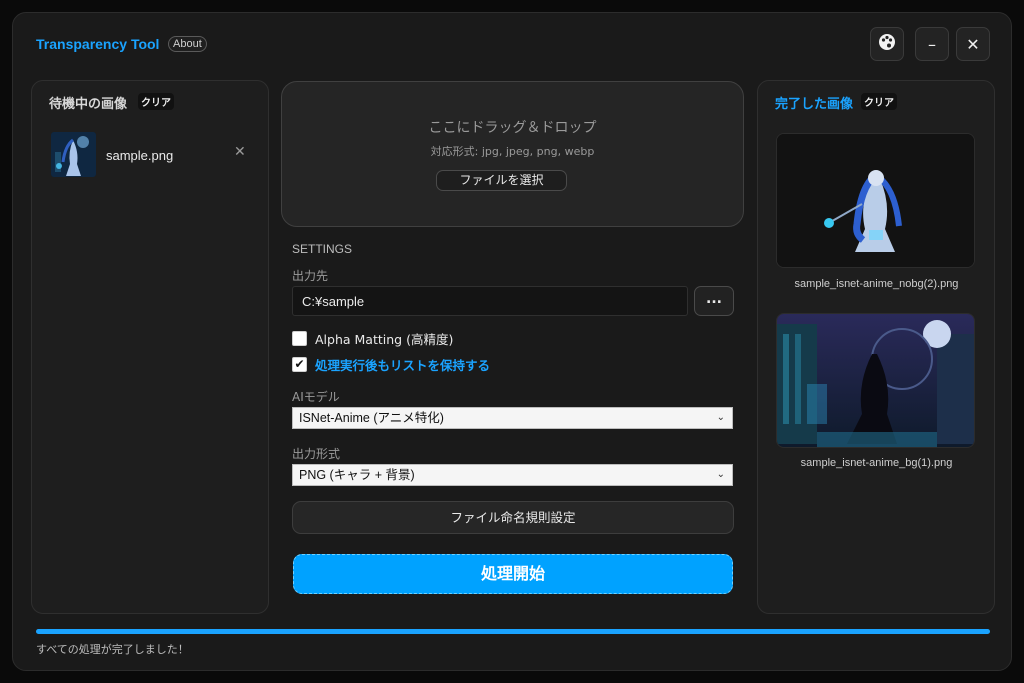 This screenshot has height=683, width=1024. Describe the element at coordinates (240, 152) in the screenshot. I see `remove-item-button: ✕` at that location.